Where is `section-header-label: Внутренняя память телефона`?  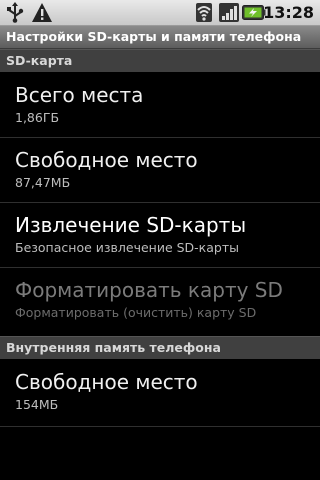 section-header-label: Внутренняя память телефона is located at coordinates (113, 347).